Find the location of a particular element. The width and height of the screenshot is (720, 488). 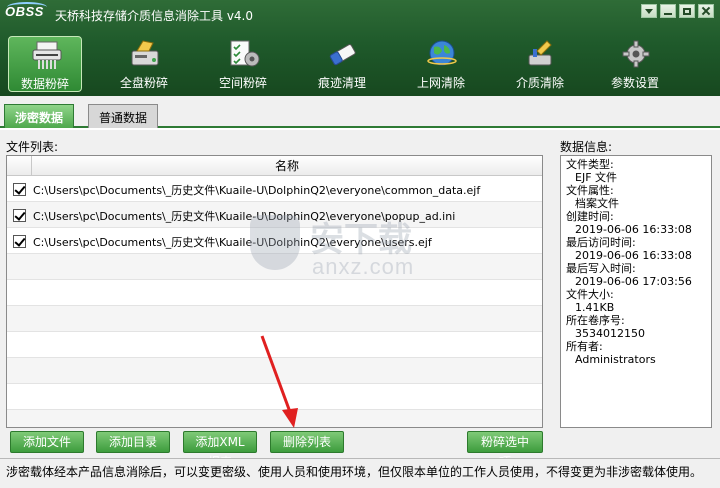

toolbar-label: 参数设置 is located at coordinates (634, 83).